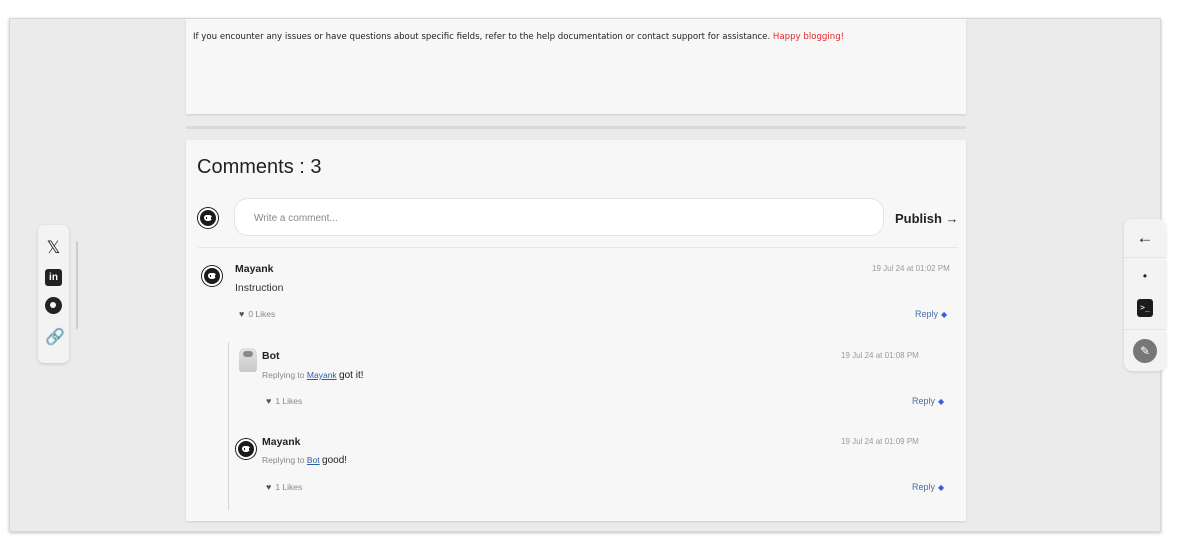 The image size is (1178, 548). I want to click on whatsapp-share-icon, so click(53, 305).